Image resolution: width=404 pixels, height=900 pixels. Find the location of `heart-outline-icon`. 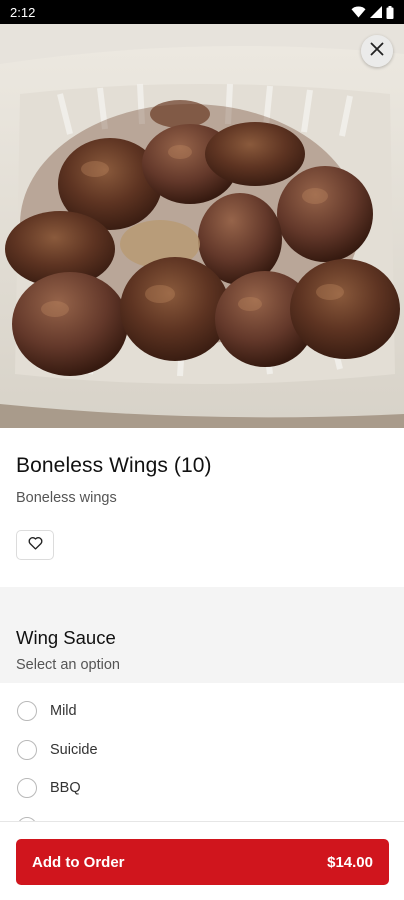

heart-outline-icon is located at coordinates (35, 545).